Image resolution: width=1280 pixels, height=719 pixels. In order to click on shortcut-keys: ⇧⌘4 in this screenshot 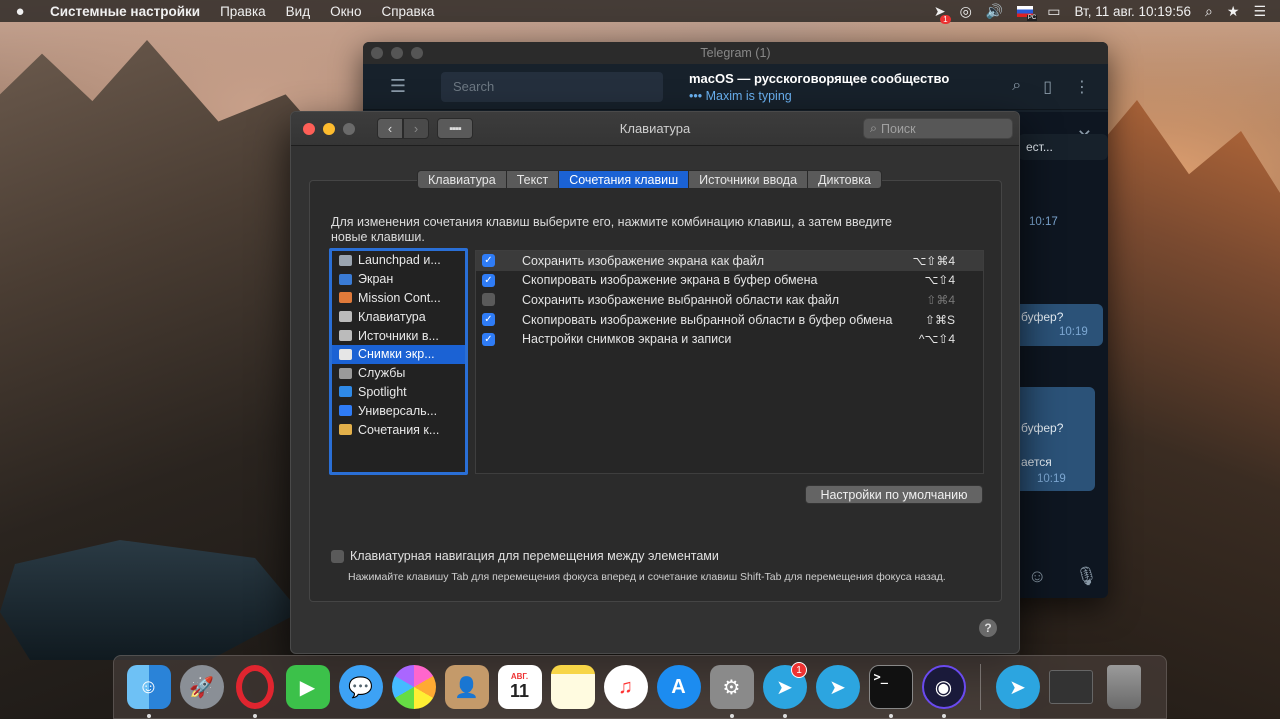, I will do `click(940, 300)`.